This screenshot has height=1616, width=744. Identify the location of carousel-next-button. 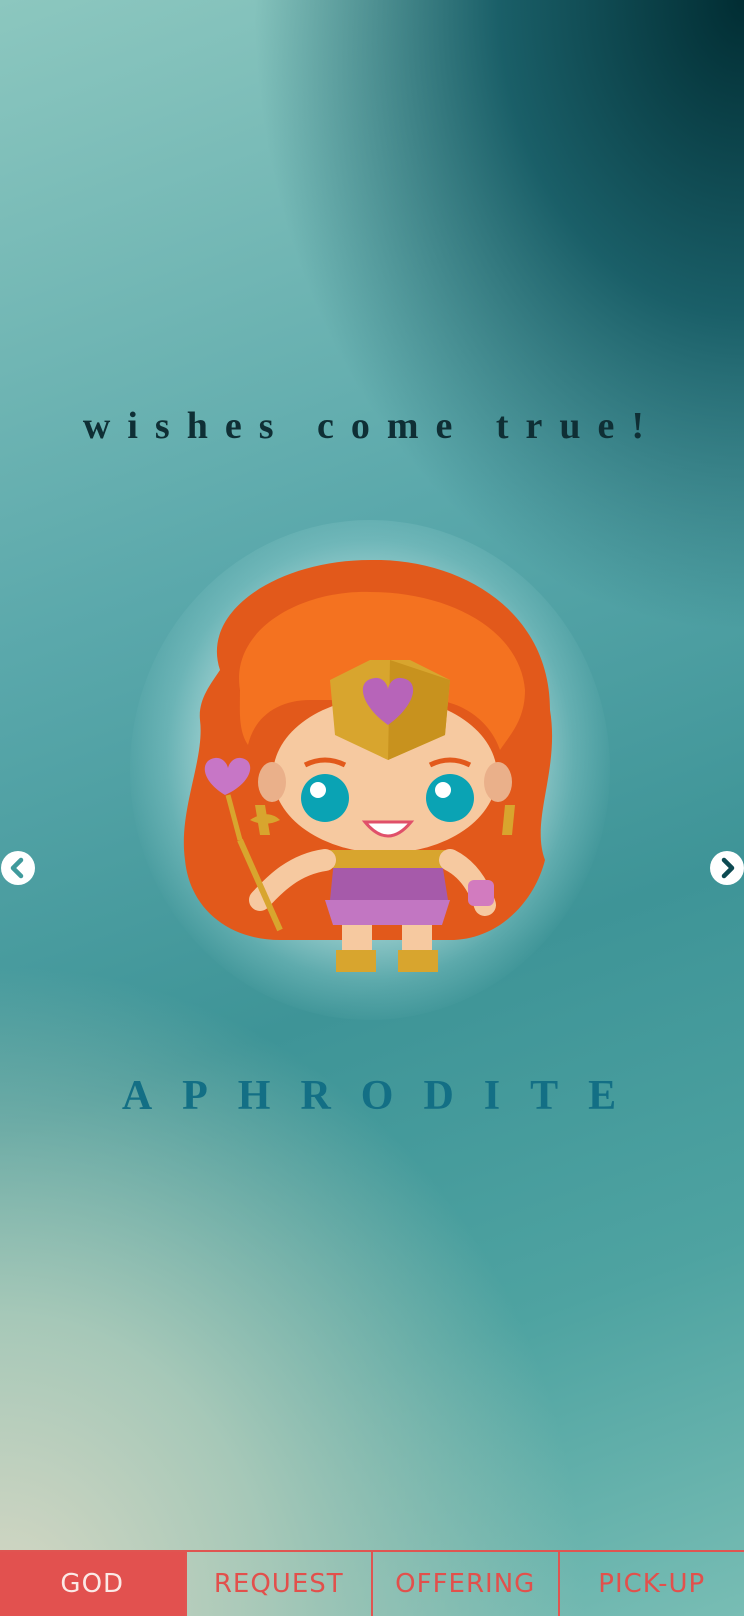
(727, 868).